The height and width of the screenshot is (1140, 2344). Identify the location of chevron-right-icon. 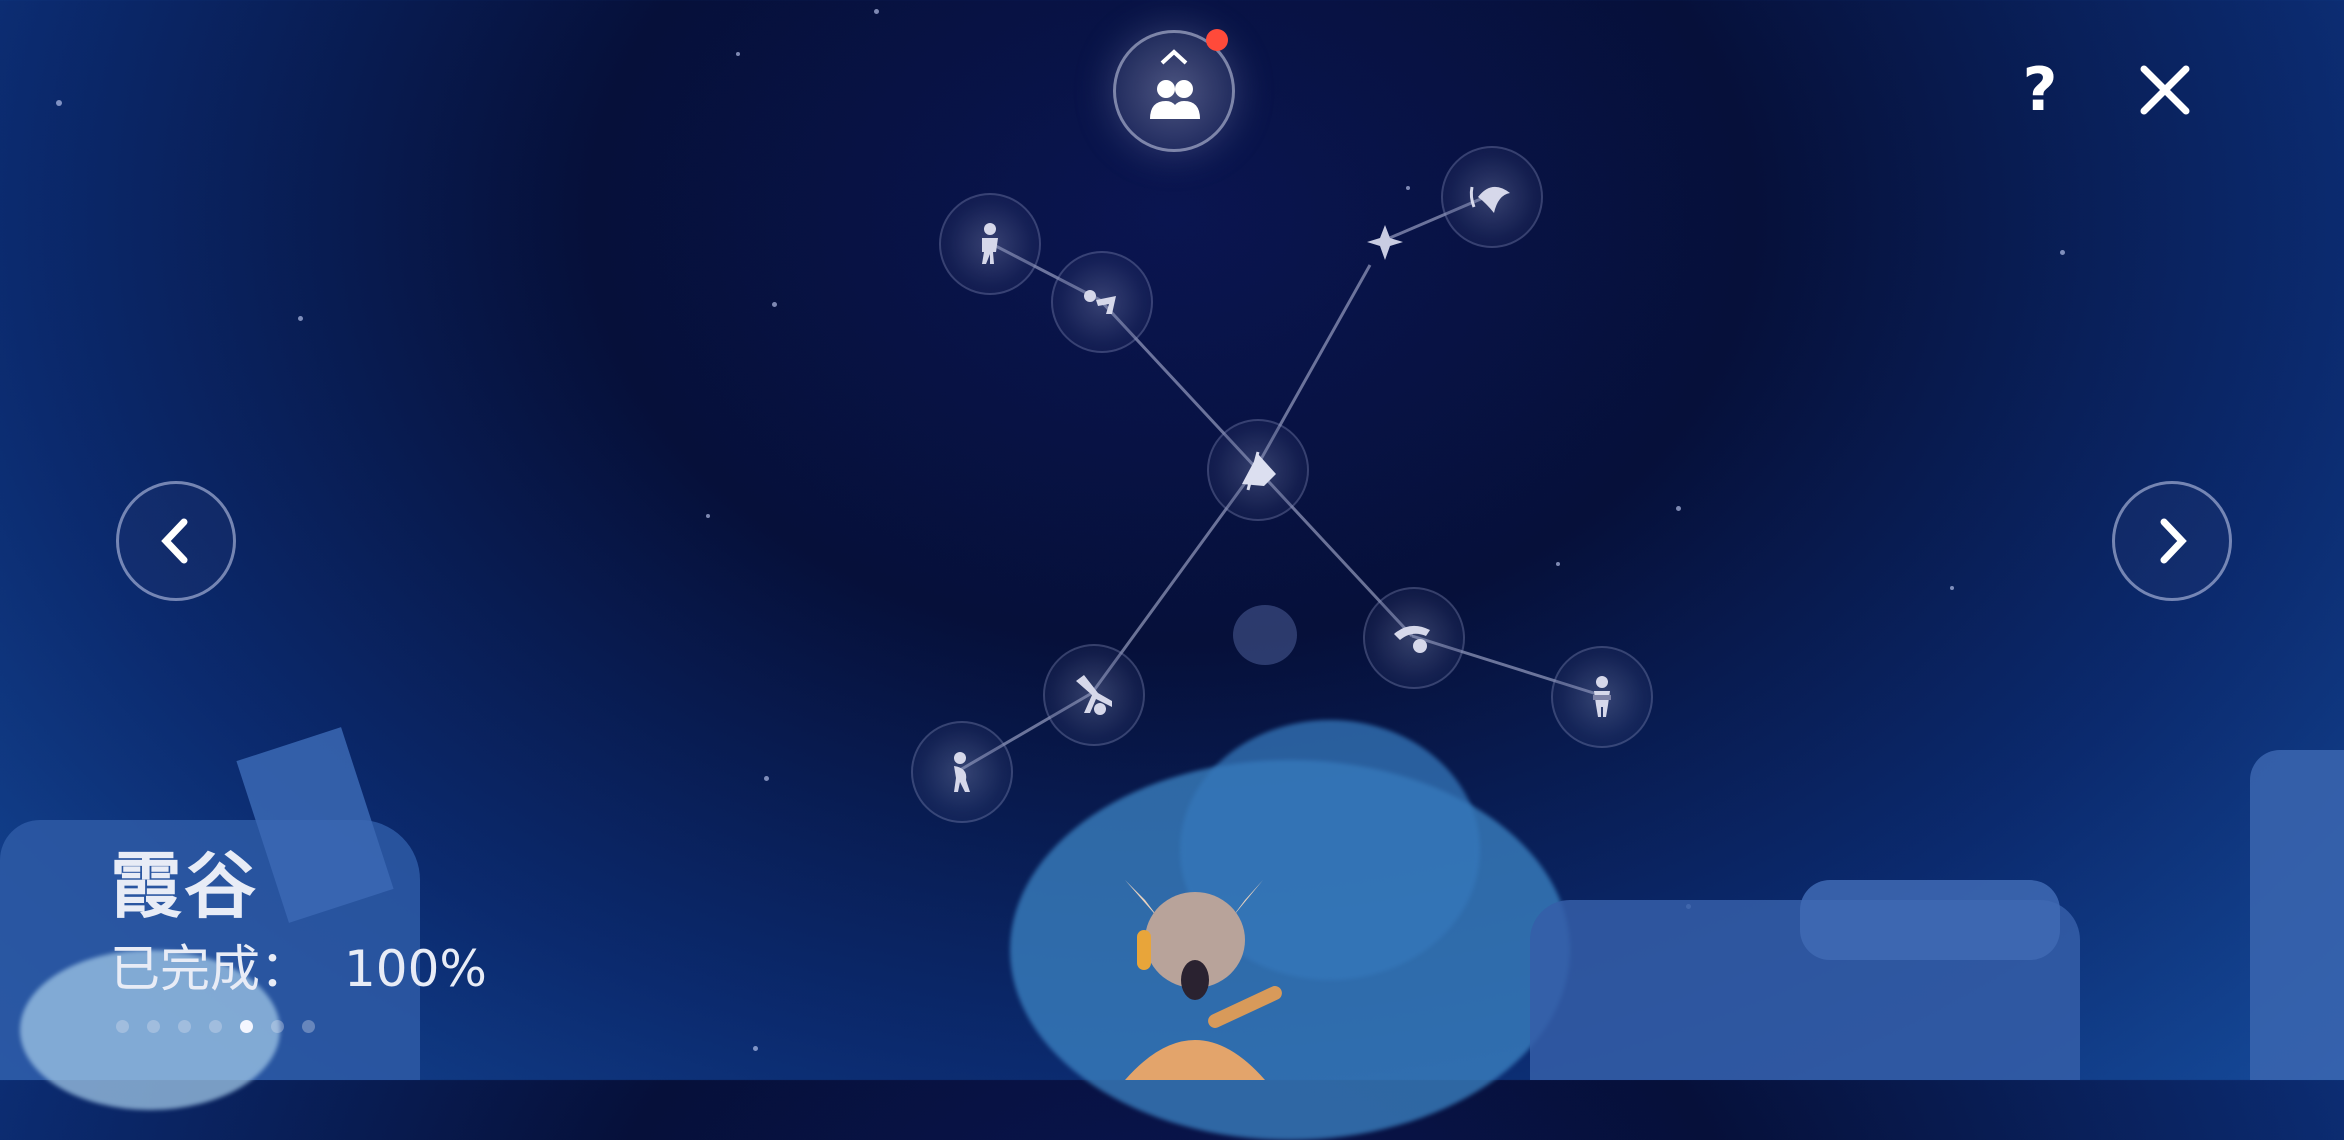
(2173, 541).